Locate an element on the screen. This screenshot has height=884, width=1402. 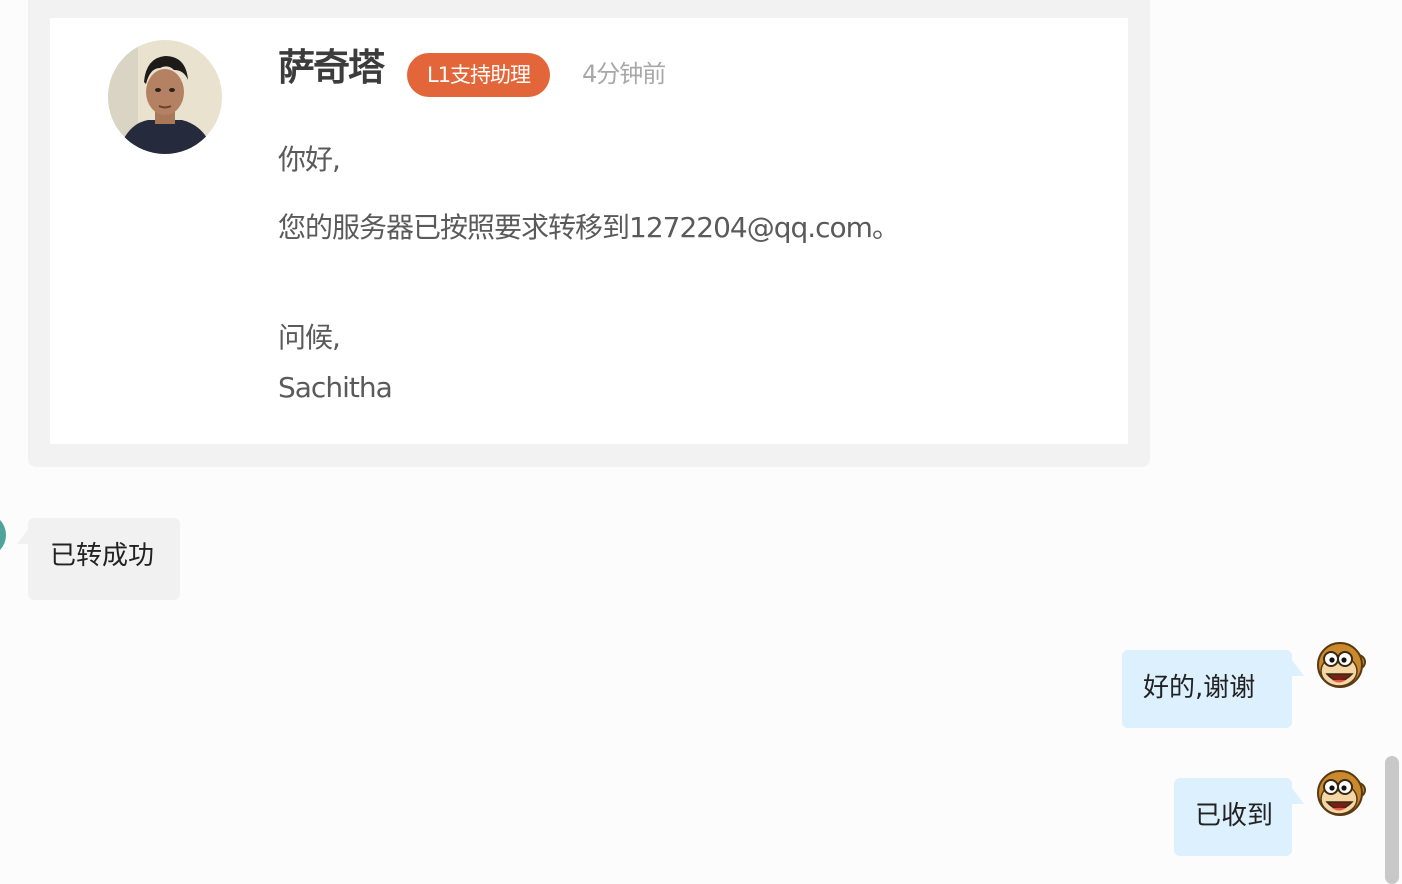
message-bubble-incoming: 已转成功 is located at coordinates (104, 559).